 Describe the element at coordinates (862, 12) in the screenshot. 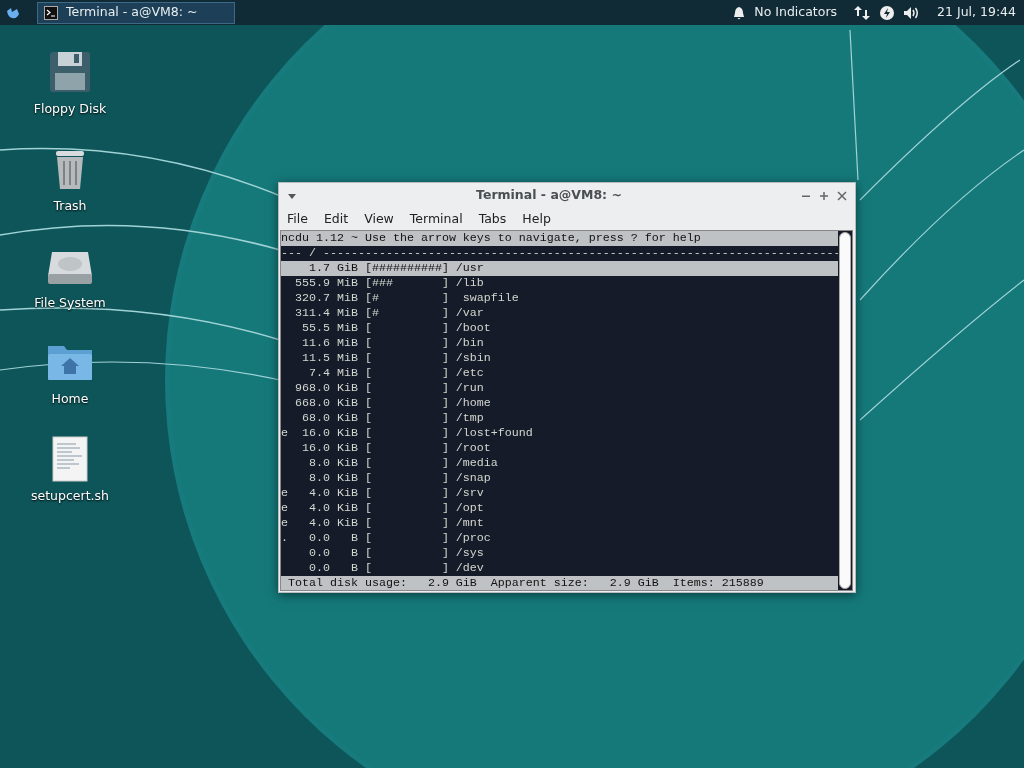

I see `network-icon` at that location.